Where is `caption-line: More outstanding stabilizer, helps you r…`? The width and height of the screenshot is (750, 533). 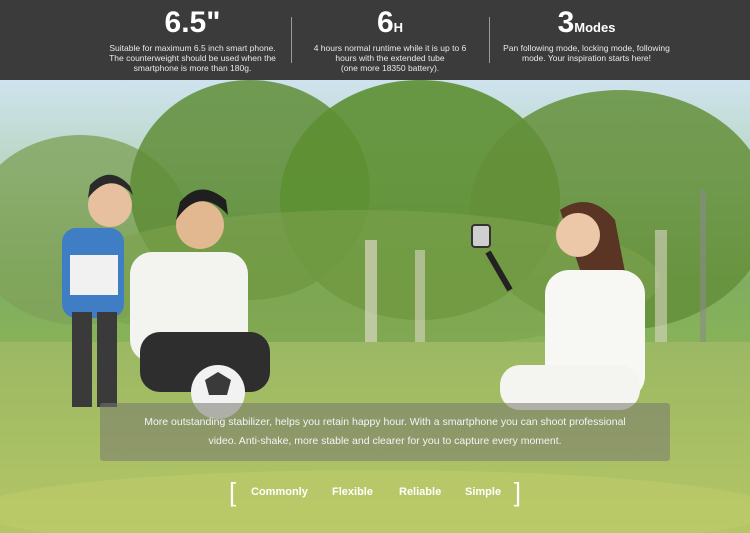
caption-line: More outstanding stabilizer, helps you r… is located at coordinates (385, 422).